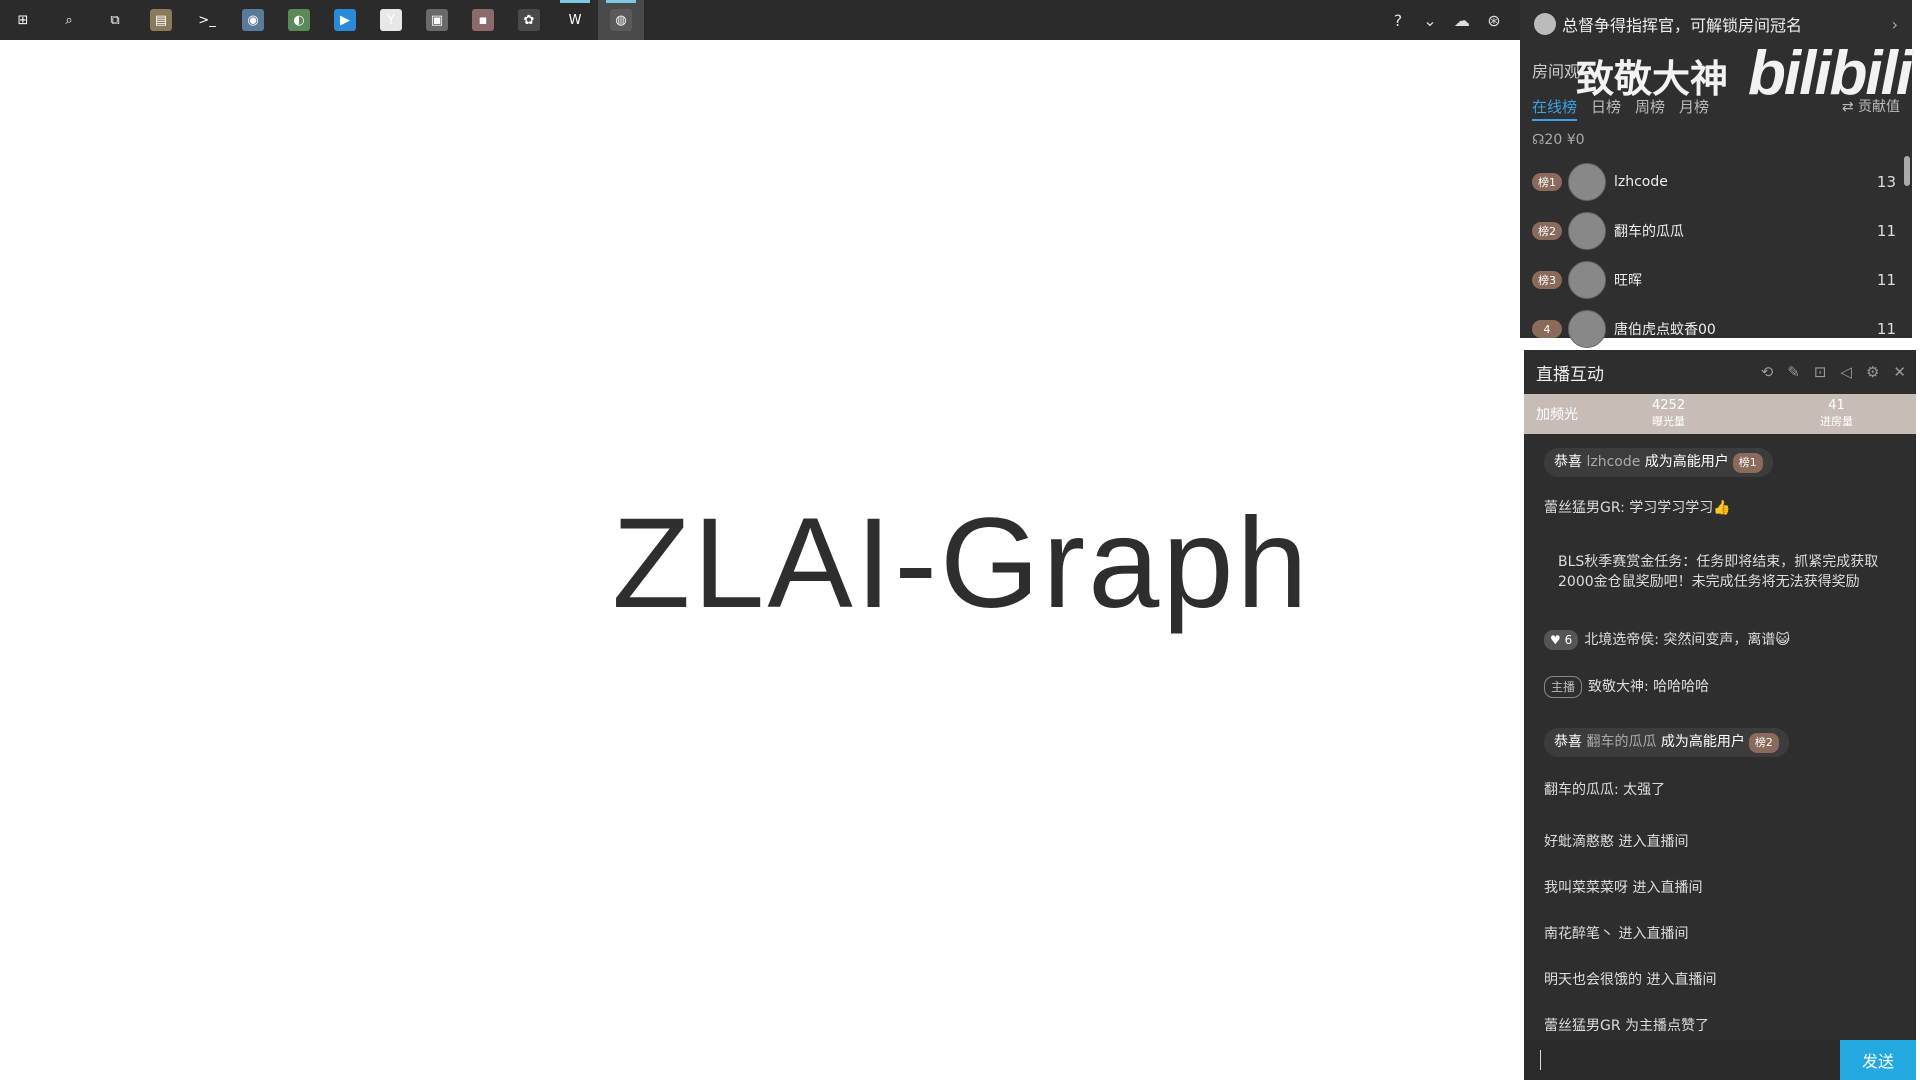 This screenshot has height=1080, width=1920. Describe the element at coordinates (1658, 462) in the screenshot. I see `high-energy-notice: 恭喜 lzhcode 成为高能用户 榜1` at that location.